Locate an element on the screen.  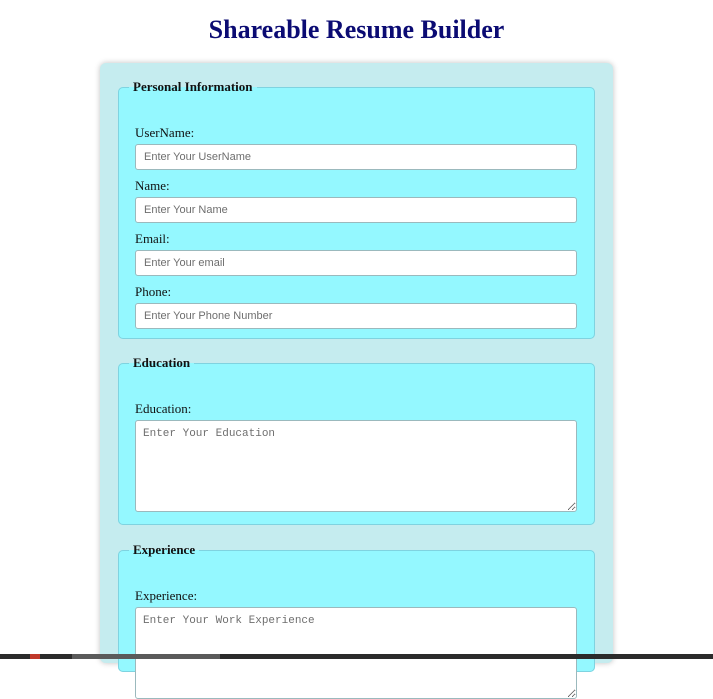
email-label: Email: is located at coordinates (152, 238).